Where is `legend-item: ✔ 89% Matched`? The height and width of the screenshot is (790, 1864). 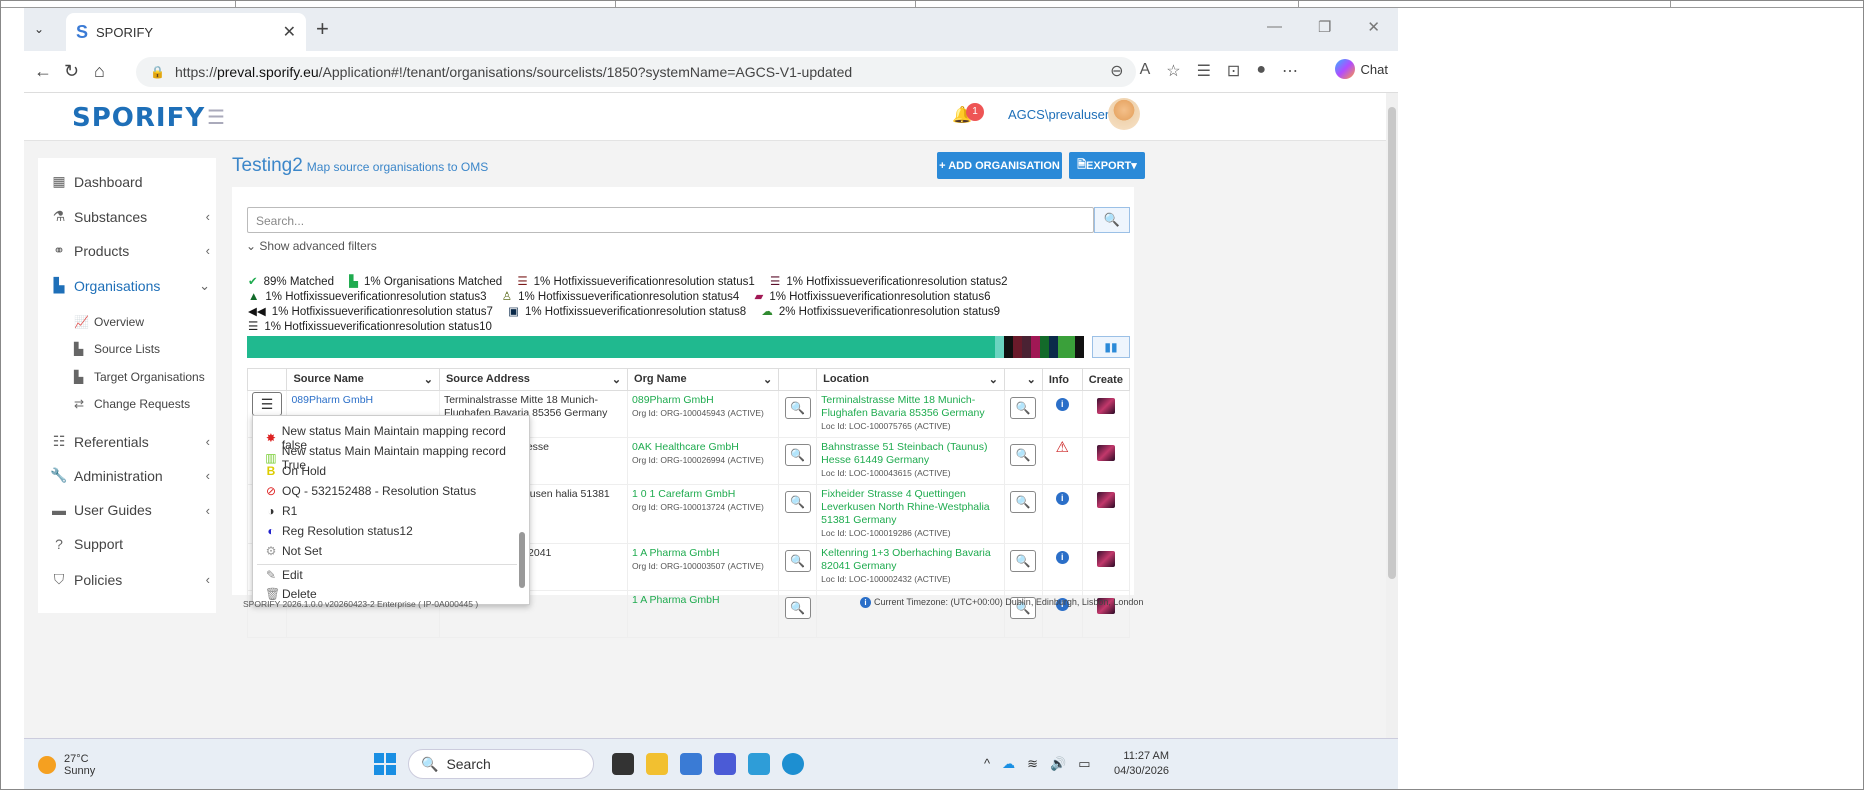 legend-item: ✔ 89% Matched is located at coordinates (294, 282).